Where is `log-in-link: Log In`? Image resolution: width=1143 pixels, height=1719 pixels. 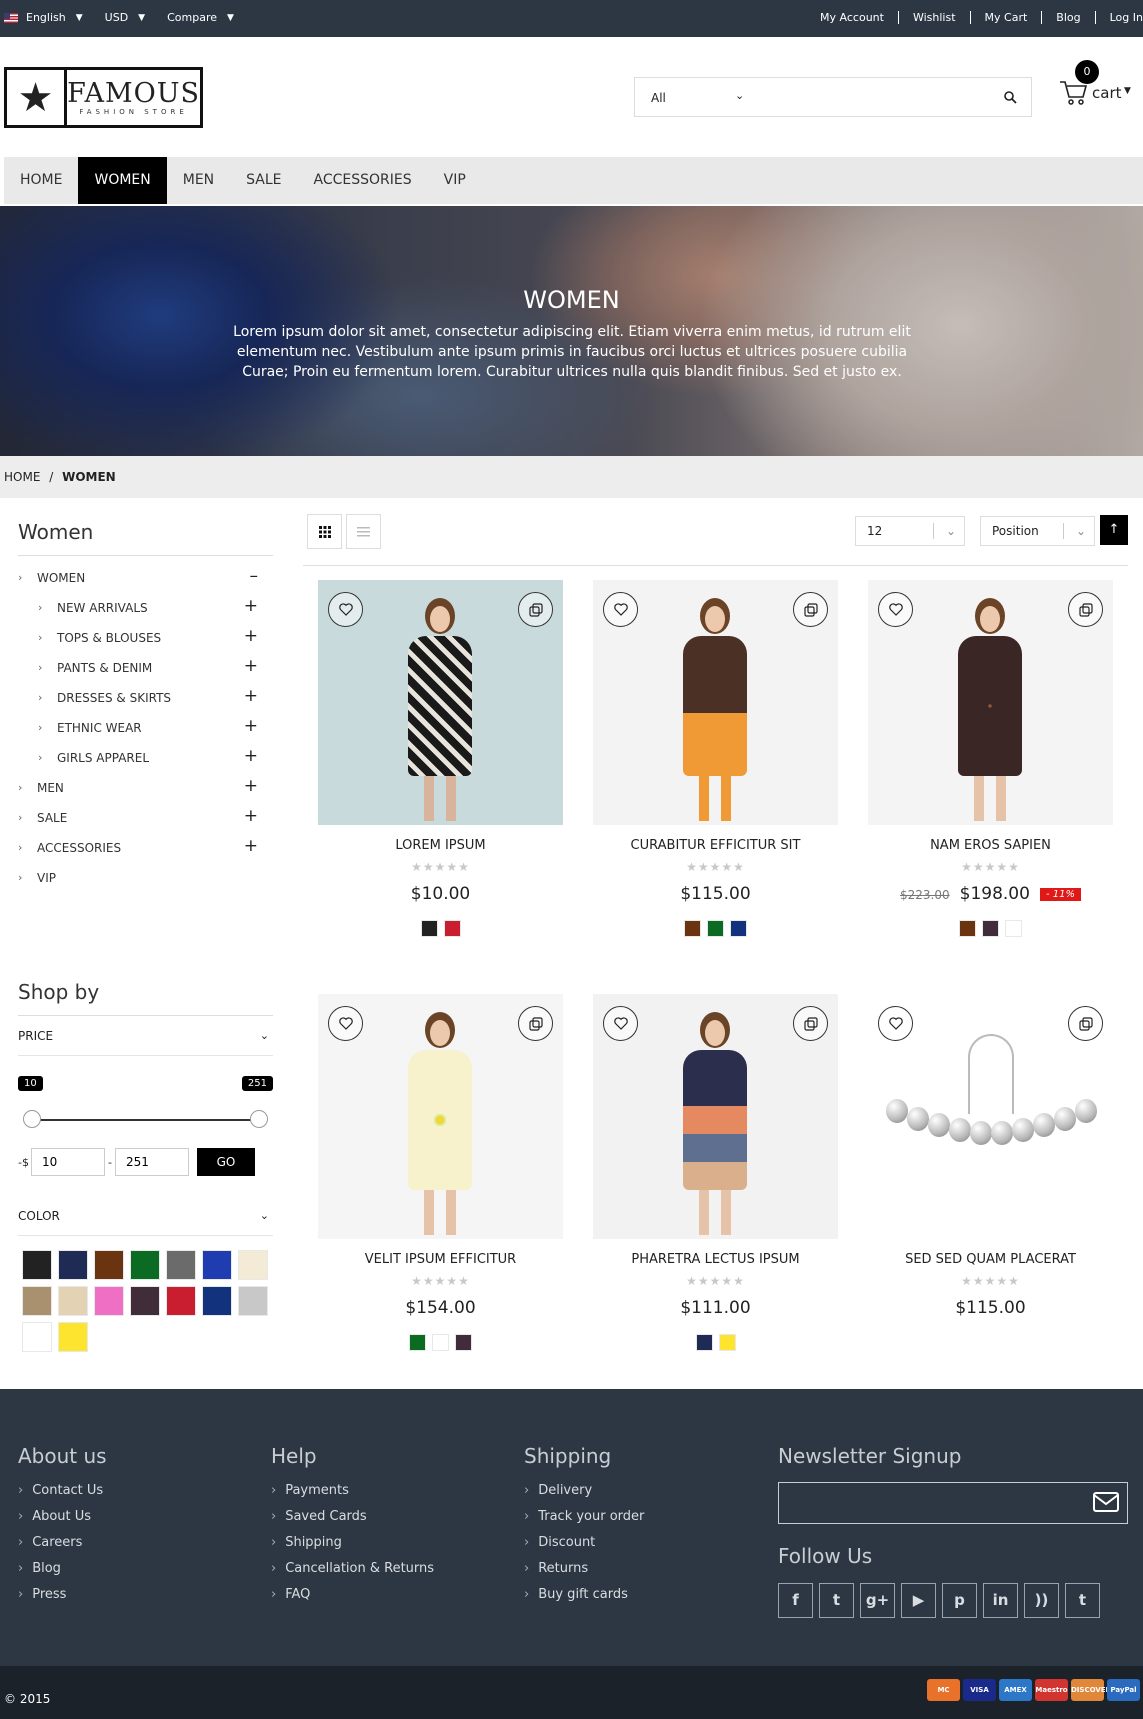
log-in-link: Log In is located at coordinates (1118, 17).